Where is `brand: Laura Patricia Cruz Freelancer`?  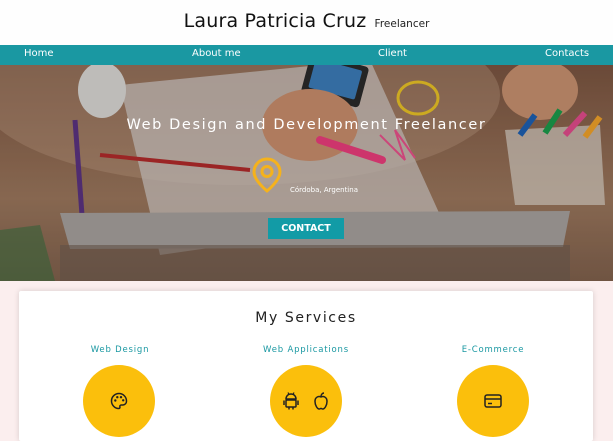 brand: Laura Patricia Cruz Freelancer is located at coordinates (306, 21).